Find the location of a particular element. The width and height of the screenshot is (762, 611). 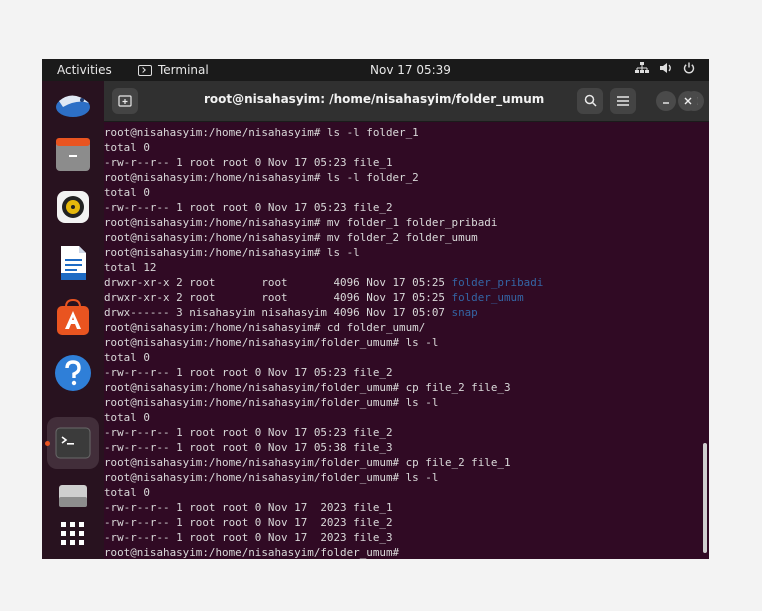

app-menu: Terminal is located at coordinates (173, 70).